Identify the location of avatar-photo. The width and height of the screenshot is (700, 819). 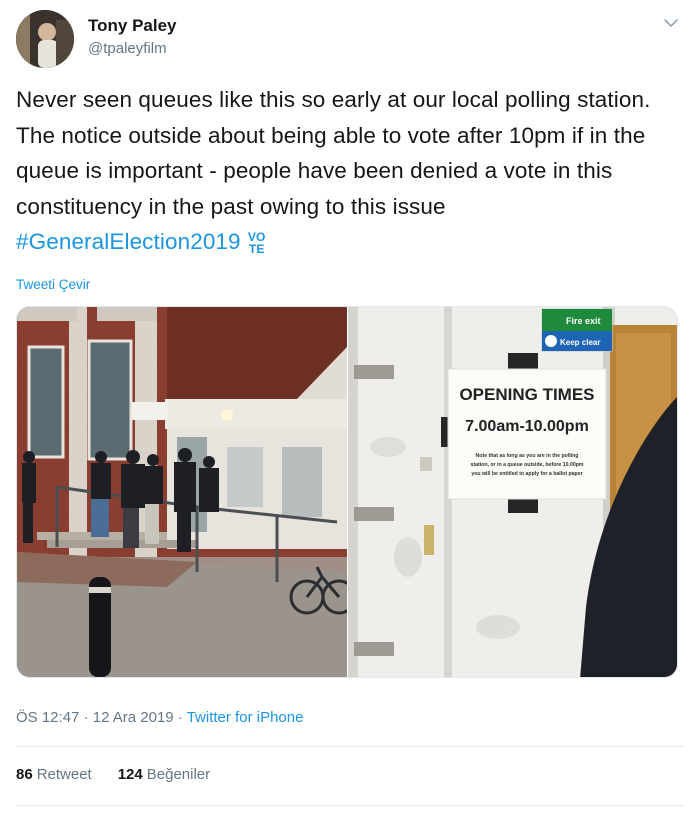
(45, 39).